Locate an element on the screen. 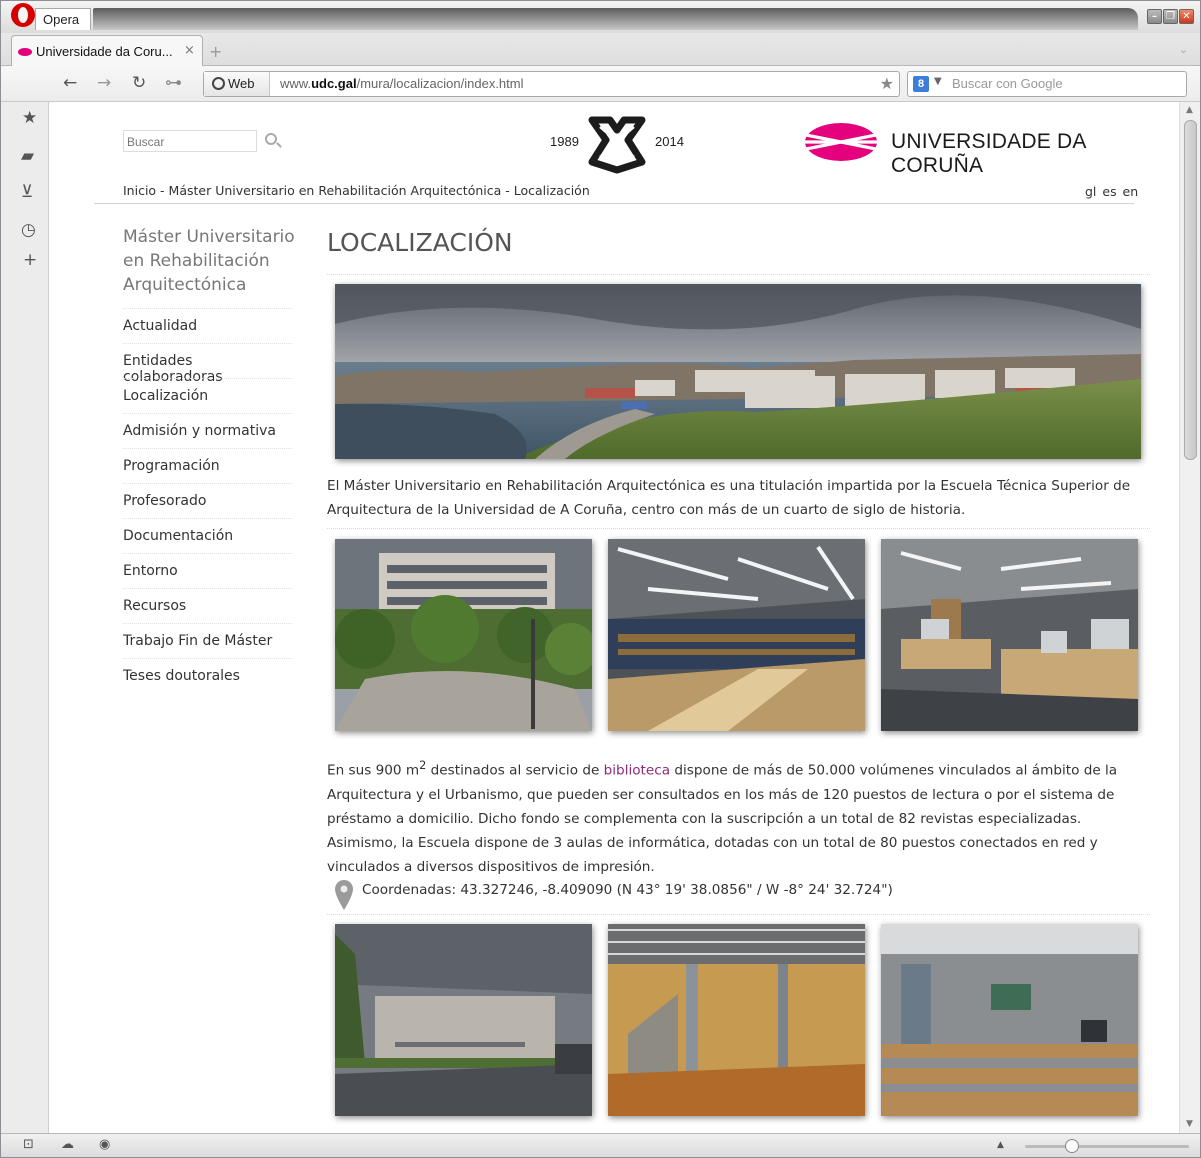 The width and height of the screenshot is (1201, 1158). computer-lab-image is located at coordinates (1009, 635).